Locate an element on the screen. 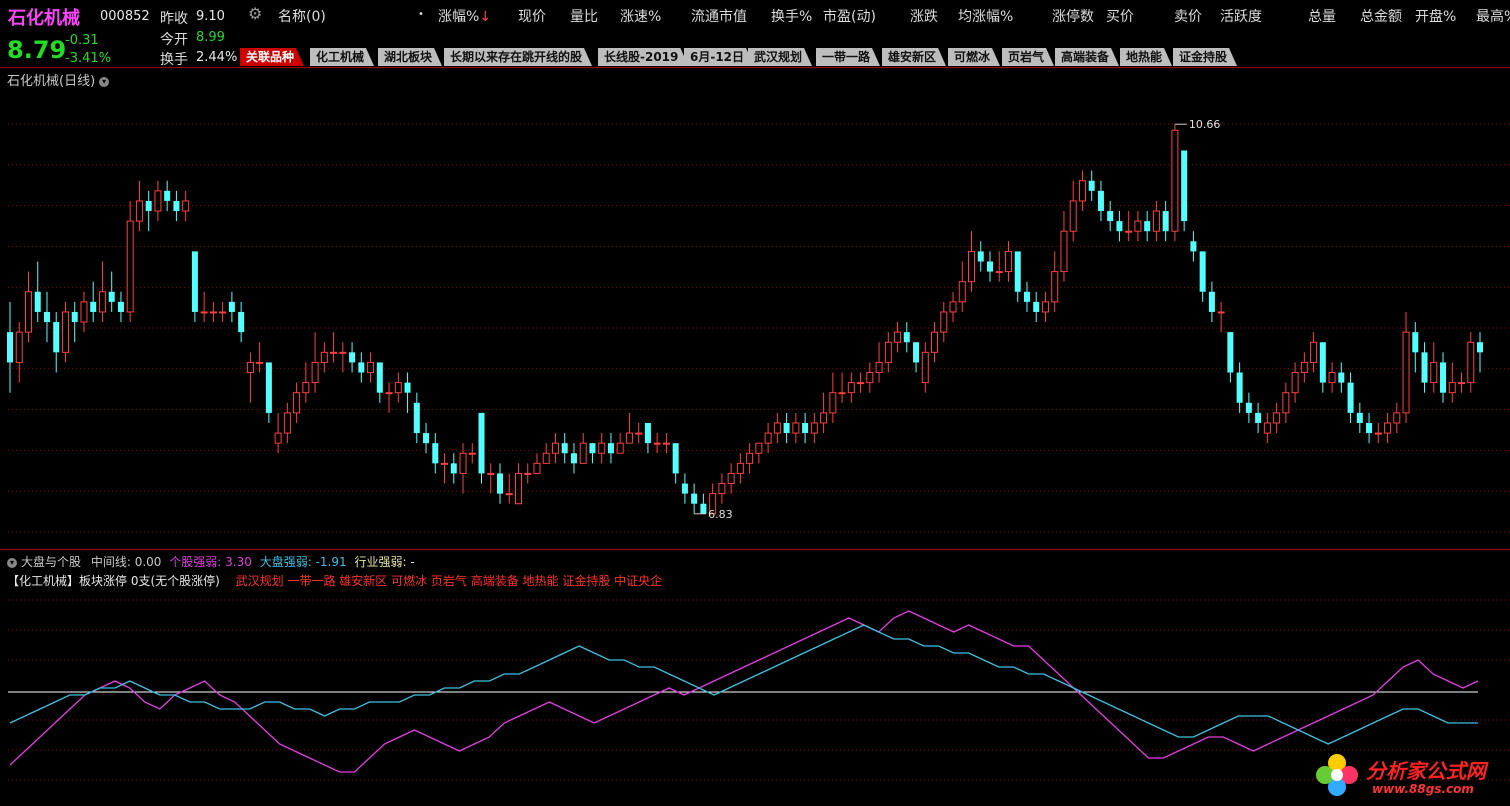  tab-chemical-machinery: 化工机械 is located at coordinates (342, 57).